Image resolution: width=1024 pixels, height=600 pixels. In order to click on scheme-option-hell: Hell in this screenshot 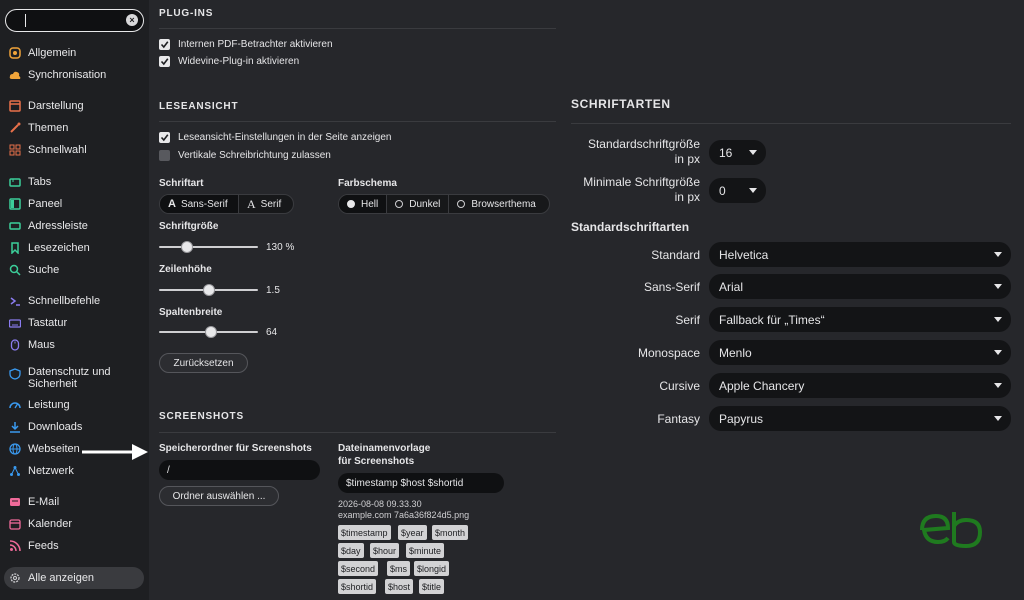, I will do `click(363, 204)`.